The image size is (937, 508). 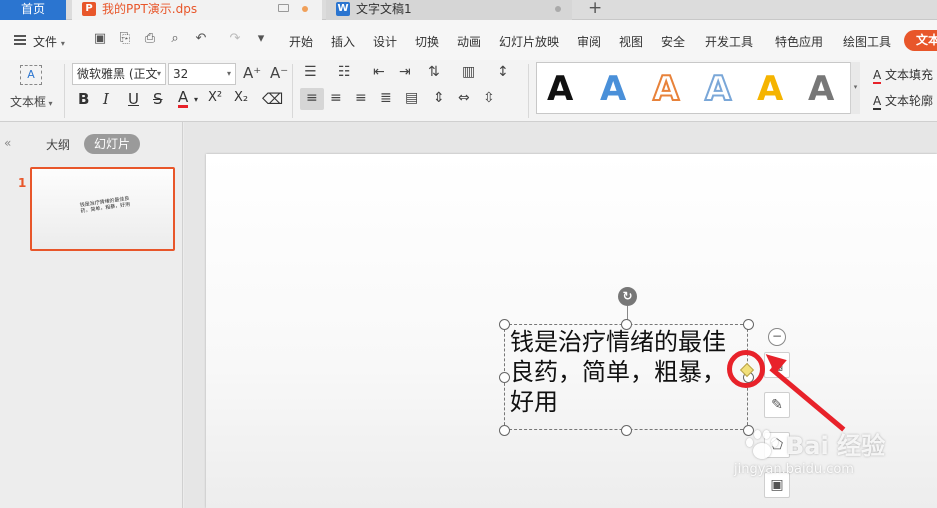 I want to click on resize-handle-top-right, so click(x=748, y=324).